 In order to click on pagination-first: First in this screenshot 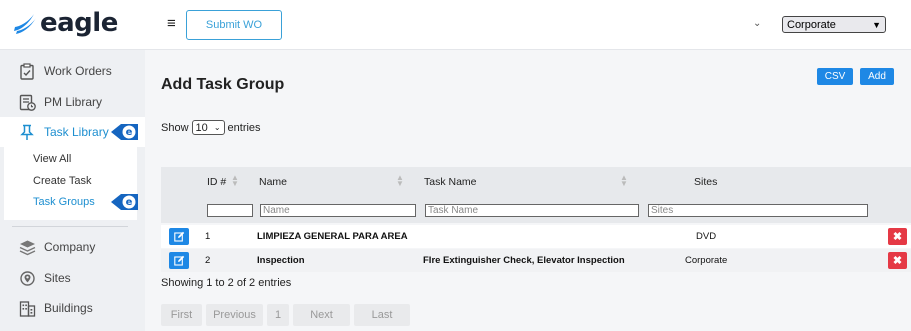, I will do `click(181, 315)`.